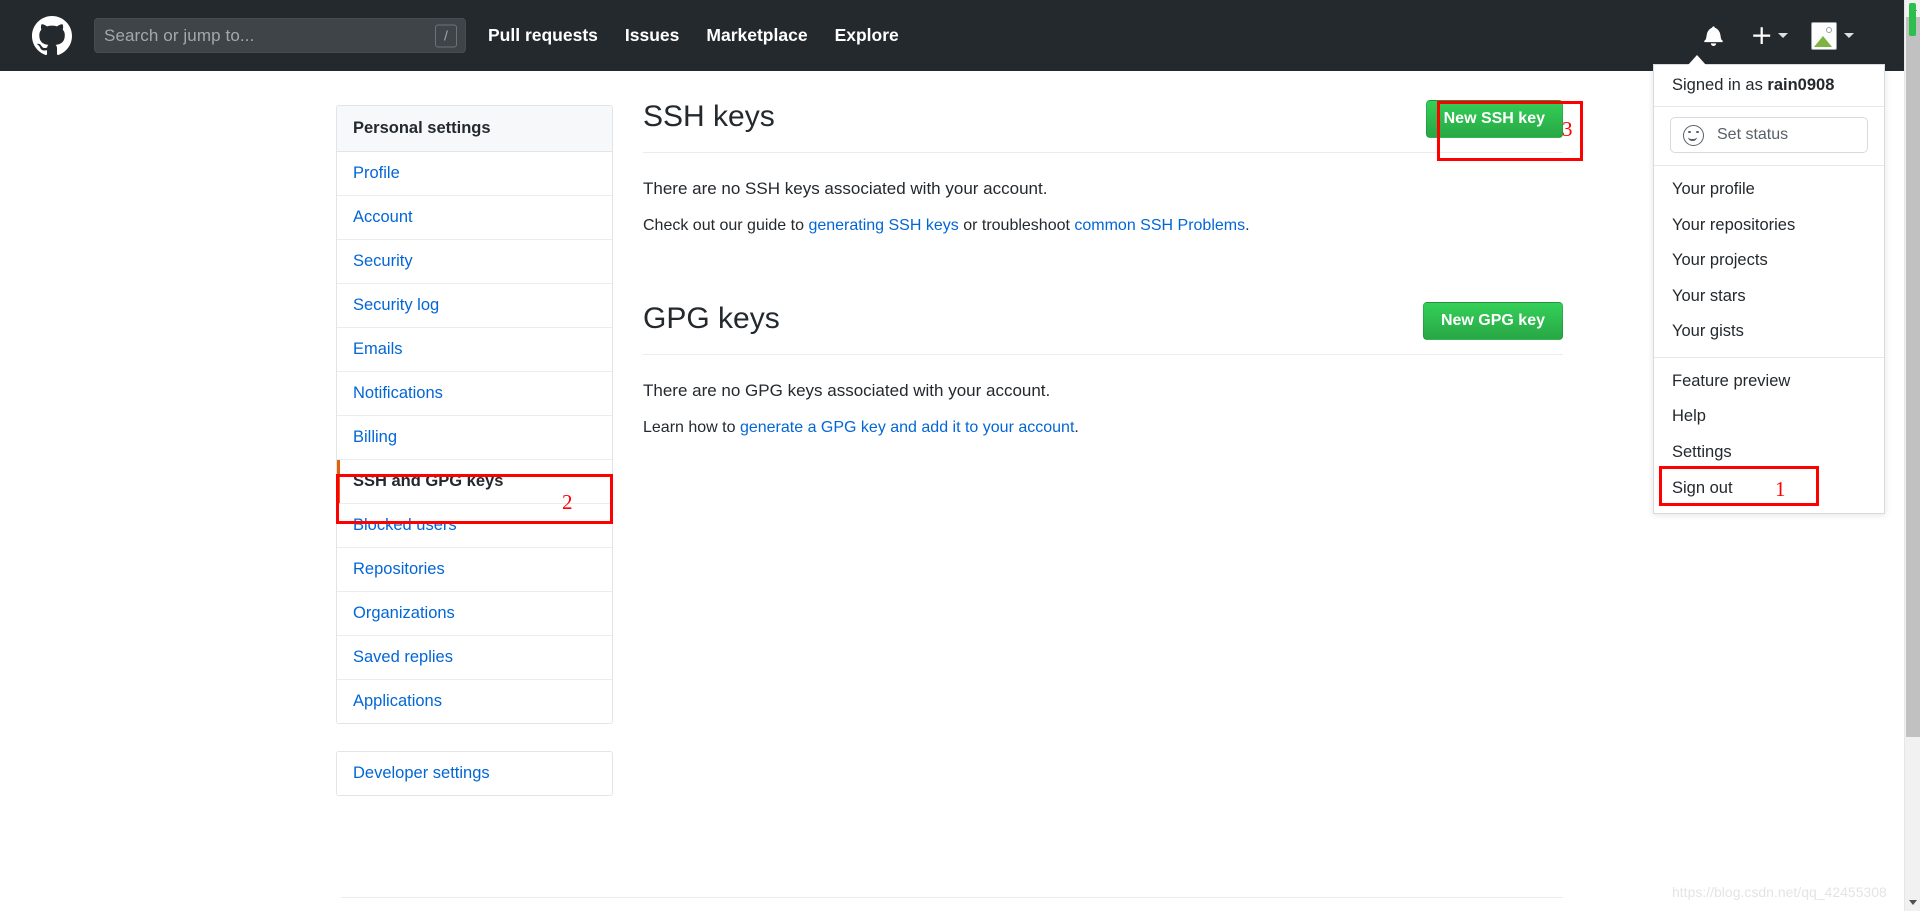  I want to click on annotation-number-2: 2, so click(567, 502).